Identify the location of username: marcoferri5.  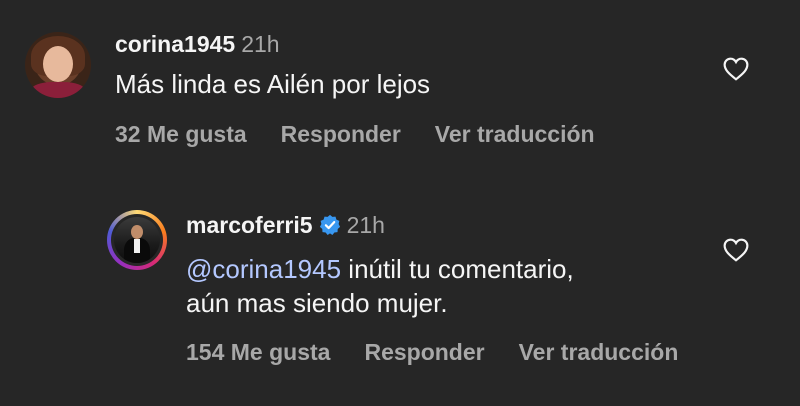
(249, 225).